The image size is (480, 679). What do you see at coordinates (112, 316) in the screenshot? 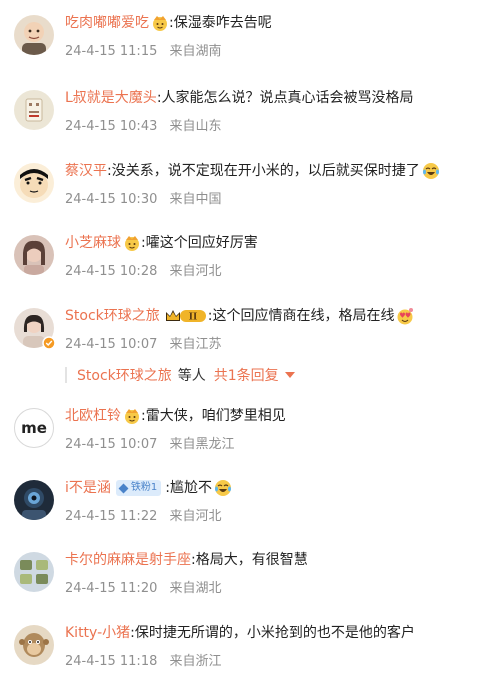
I see `username: Stock环球之旅` at bounding box center [112, 316].